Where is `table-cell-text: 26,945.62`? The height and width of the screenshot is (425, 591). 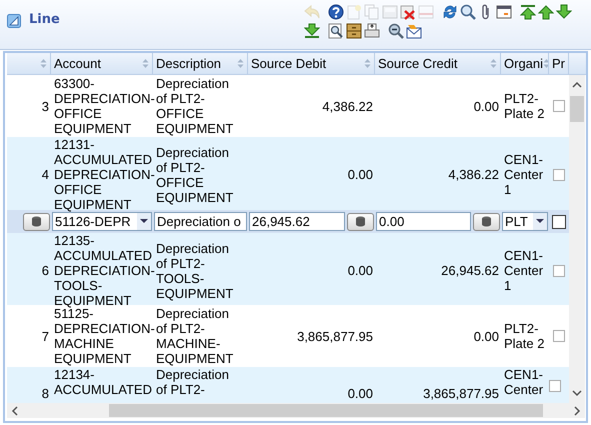 table-cell-text: 26,945.62 is located at coordinates (470, 271).